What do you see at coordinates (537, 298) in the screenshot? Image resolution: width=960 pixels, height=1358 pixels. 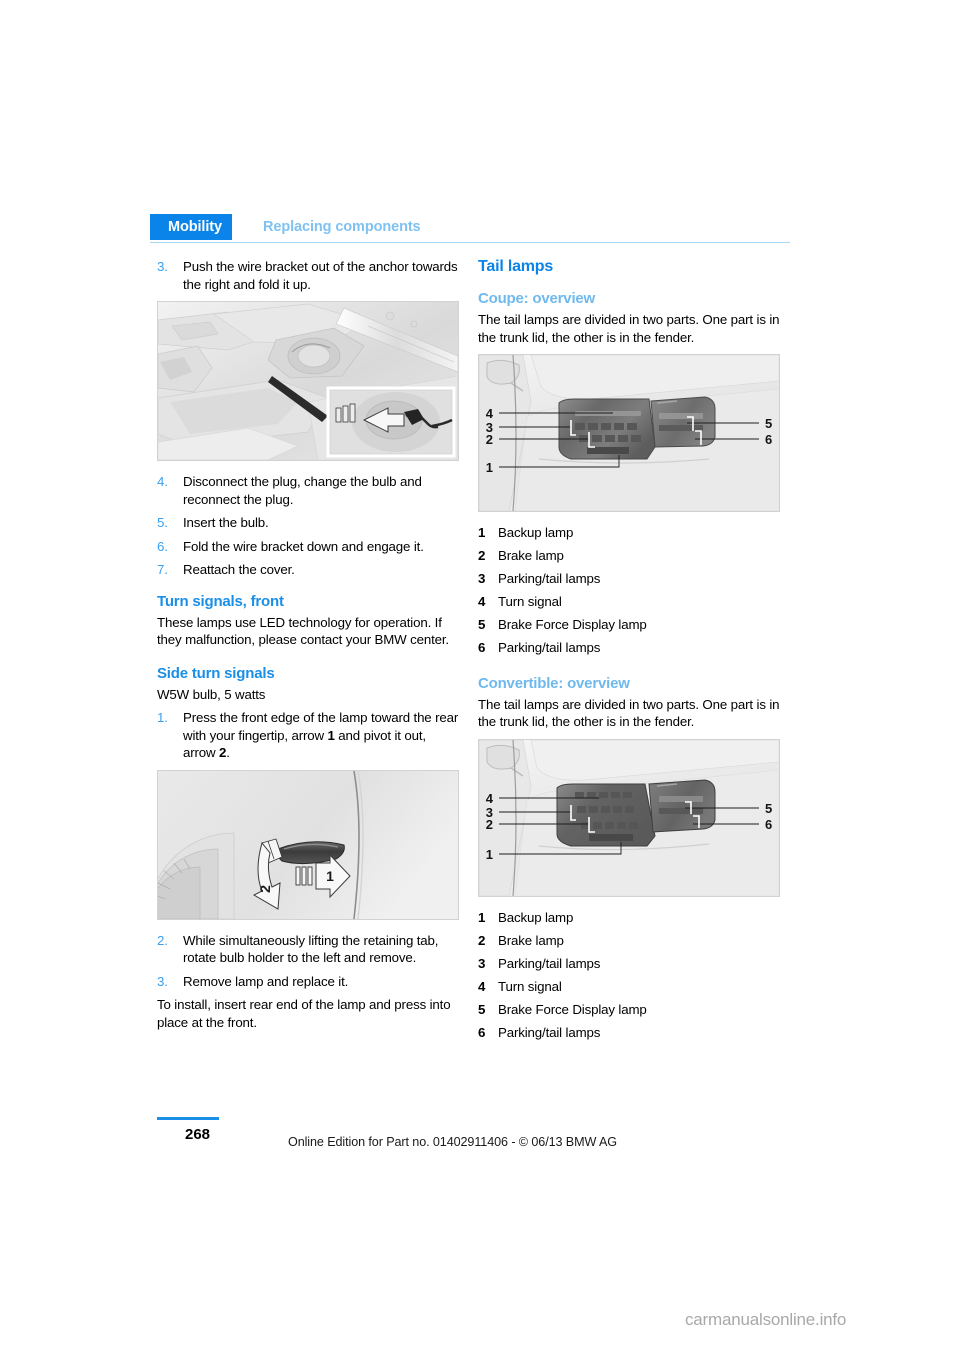 I see `heading-coupe-overview: Coupe: overview` at bounding box center [537, 298].